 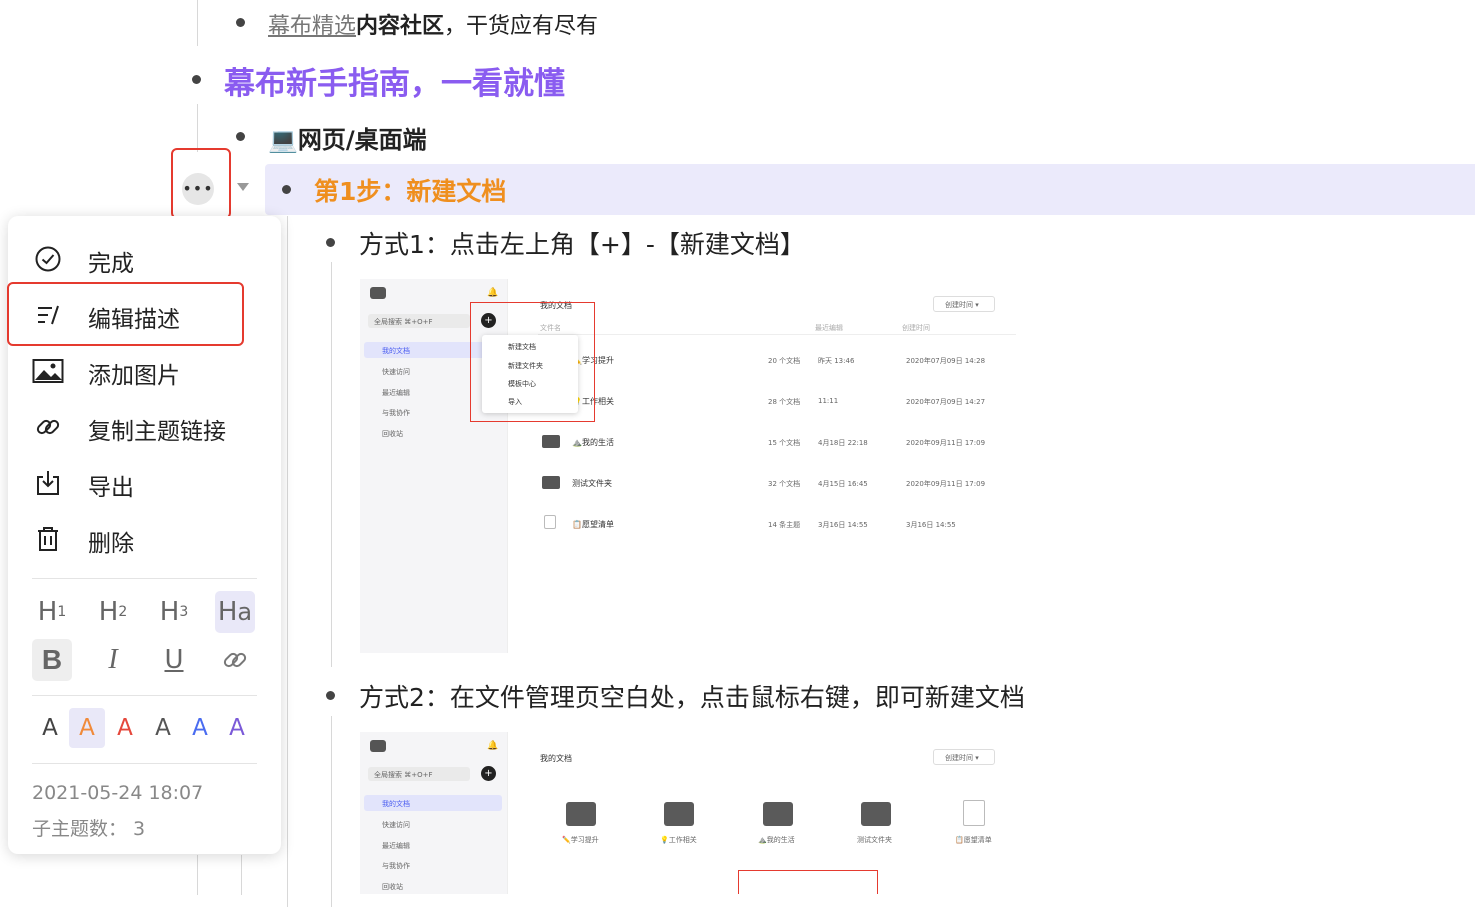 What do you see at coordinates (396, 825) in the screenshot?
I see `s2-nav-1: 快速访问` at bounding box center [396, 825].